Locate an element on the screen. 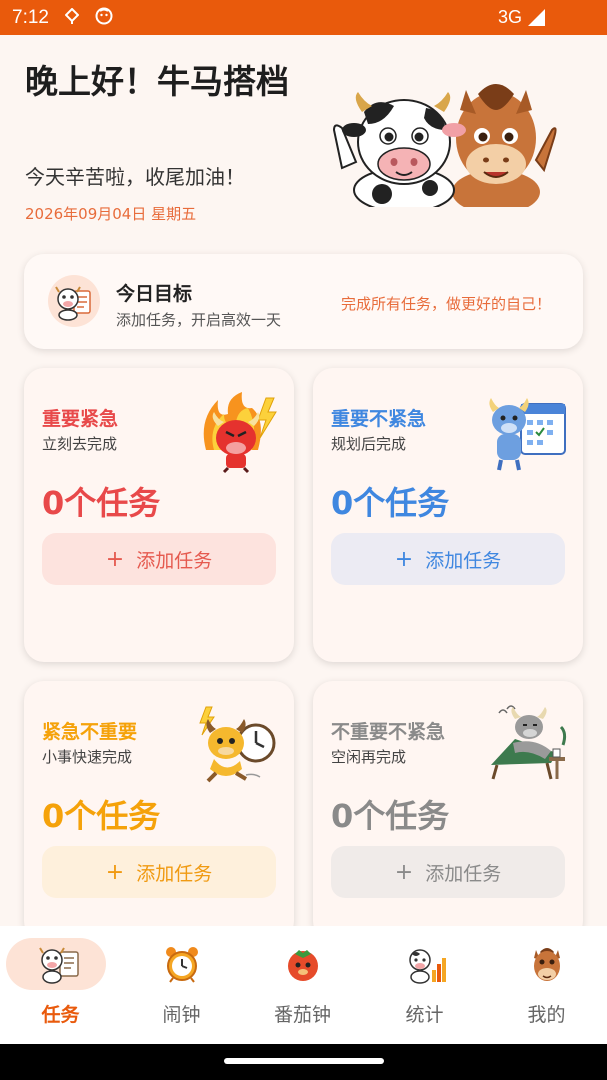 The width and height of the screenshot is (607, 1080). quadrant-important-urgent: 重要紧急 立刻去完成 0个任务 + 添加任务 is located at coordinates (159, 515).